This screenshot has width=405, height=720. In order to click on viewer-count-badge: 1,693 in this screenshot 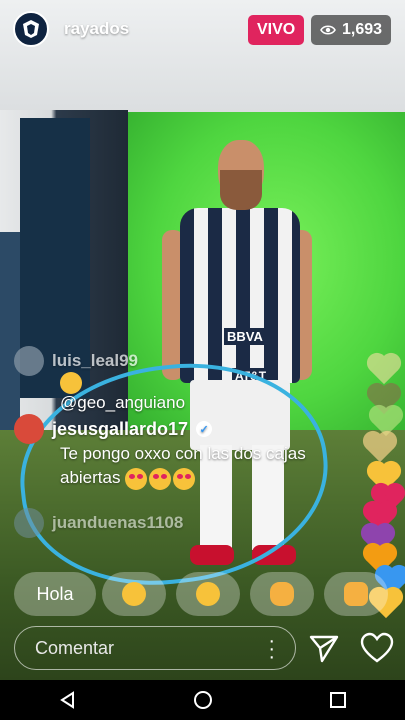, I will do `click(351, 30)`.